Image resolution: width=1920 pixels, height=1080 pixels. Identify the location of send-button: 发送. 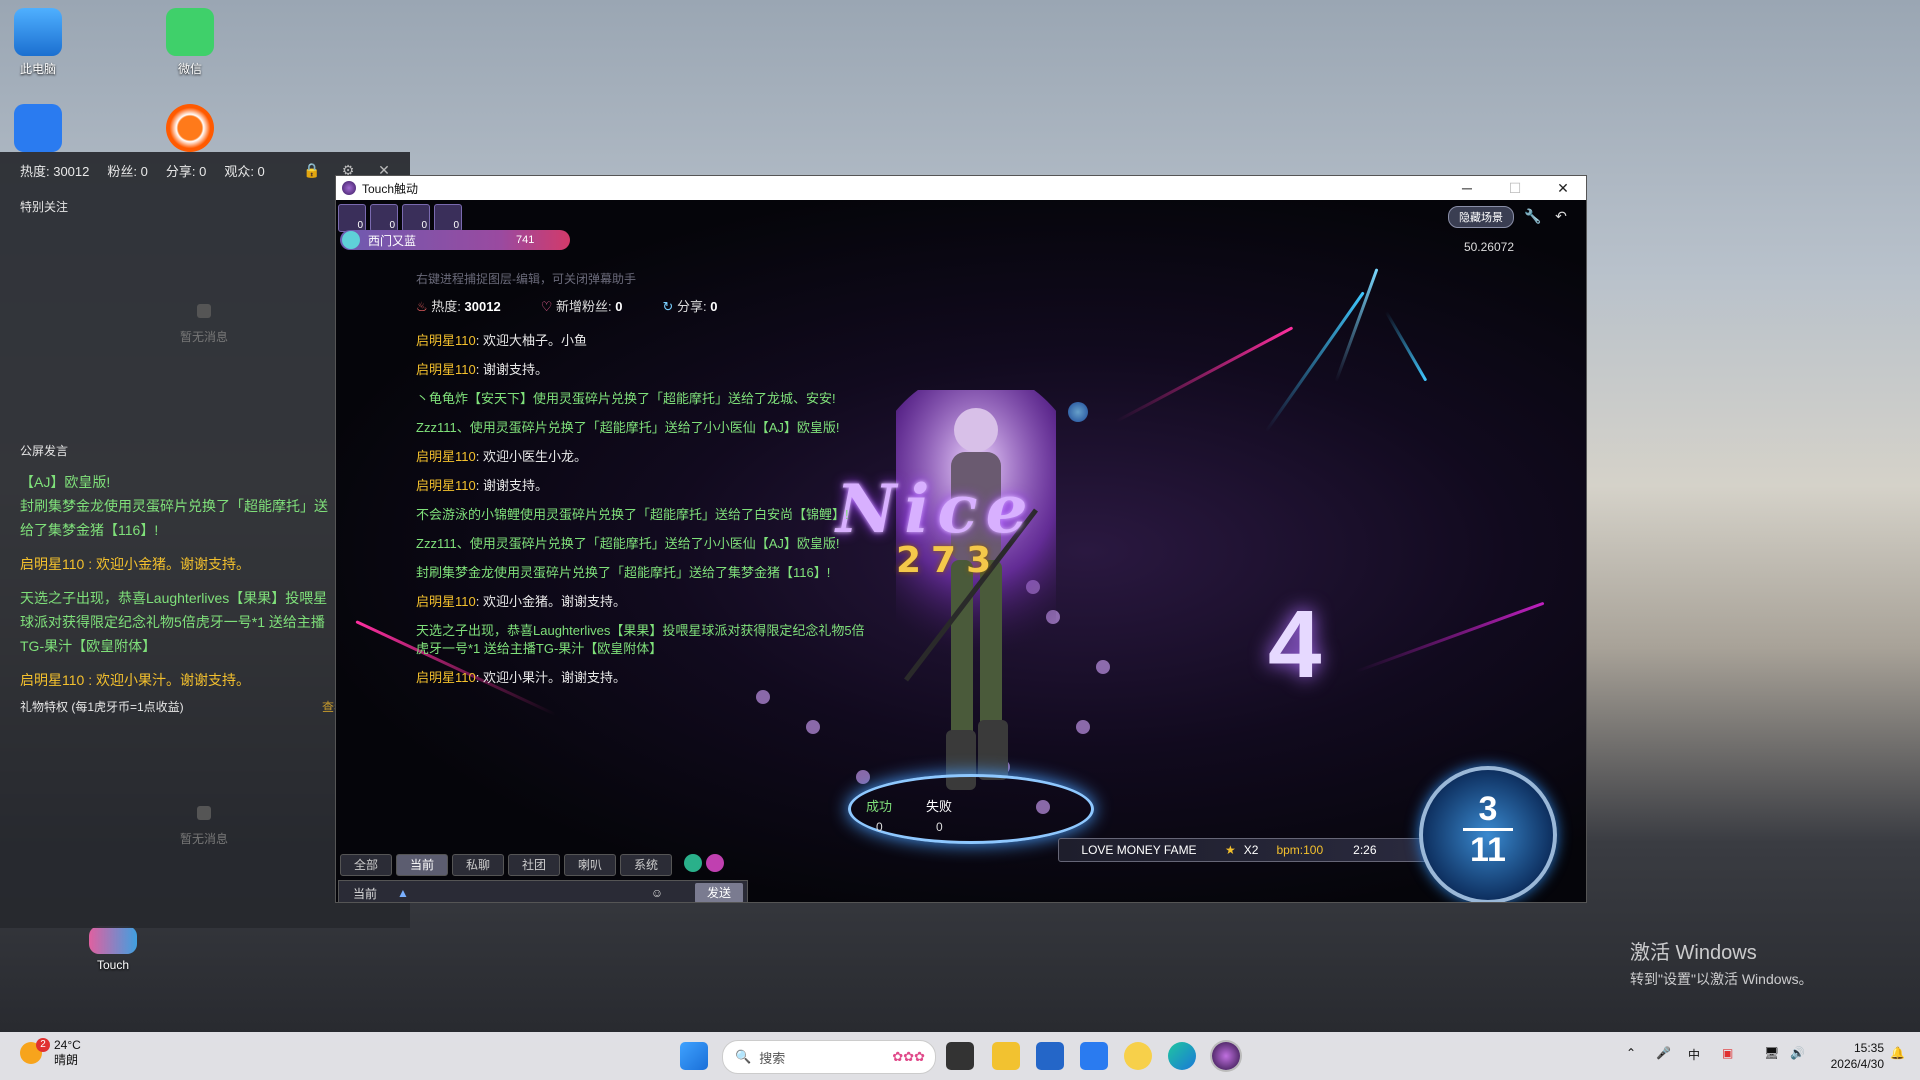
(719, 892).